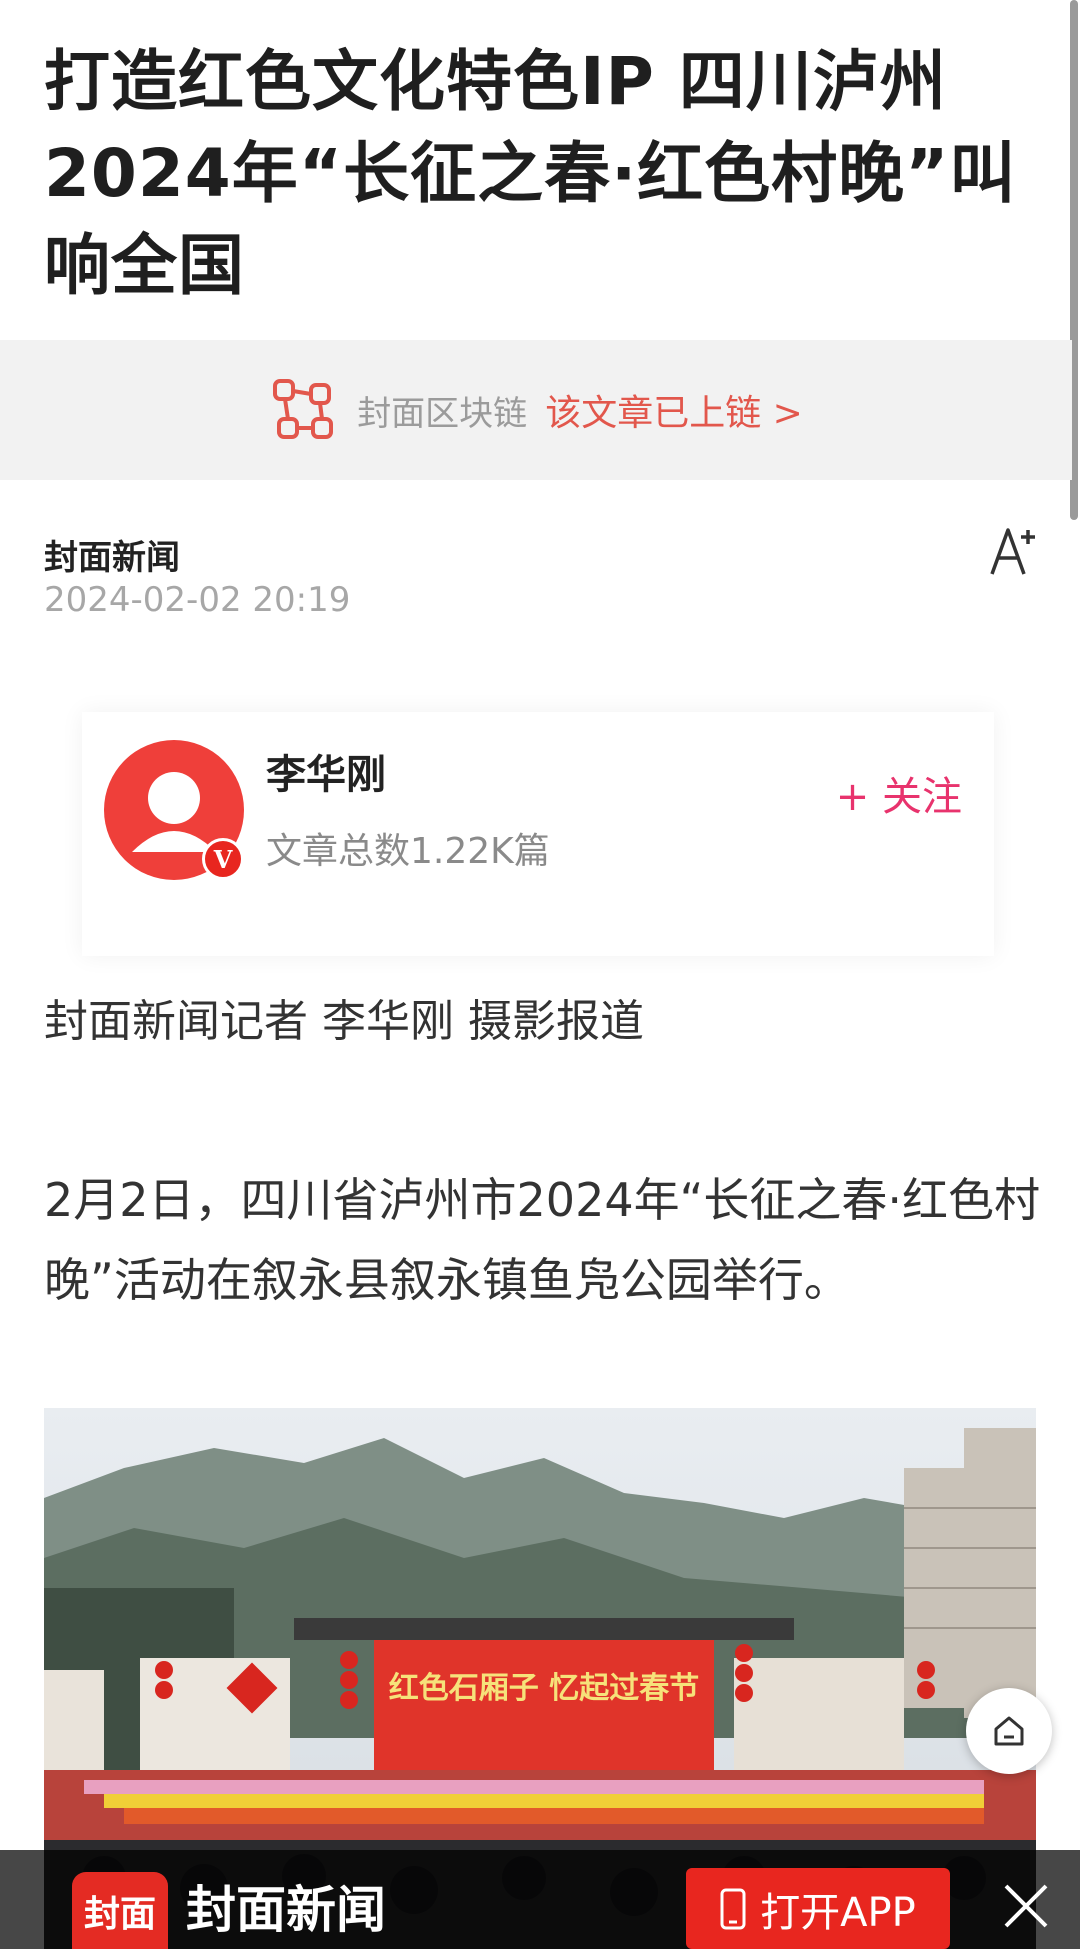 The image size is (1080, 1949). What do you see at coordinates (540, 1899) in the screenshot?
I see `app-download-banner: 封面 封面新闻 打开APP` at bounding box center [540, 1899].